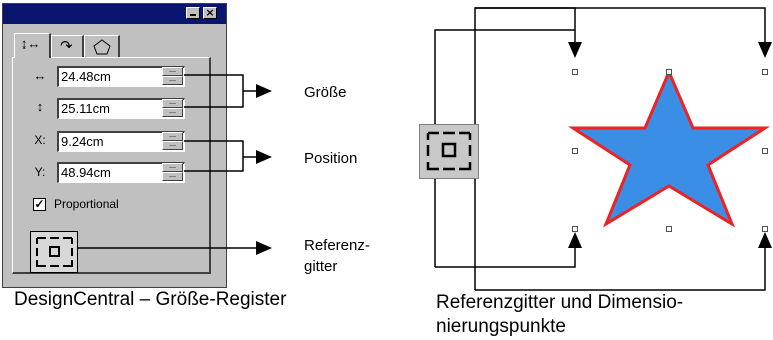 The height and width of the screenshot is (340, 773). What do you see at coordinates (765, 151) in the screenshot?
I see `handle-middle-right` at bounding box center [765, 151].